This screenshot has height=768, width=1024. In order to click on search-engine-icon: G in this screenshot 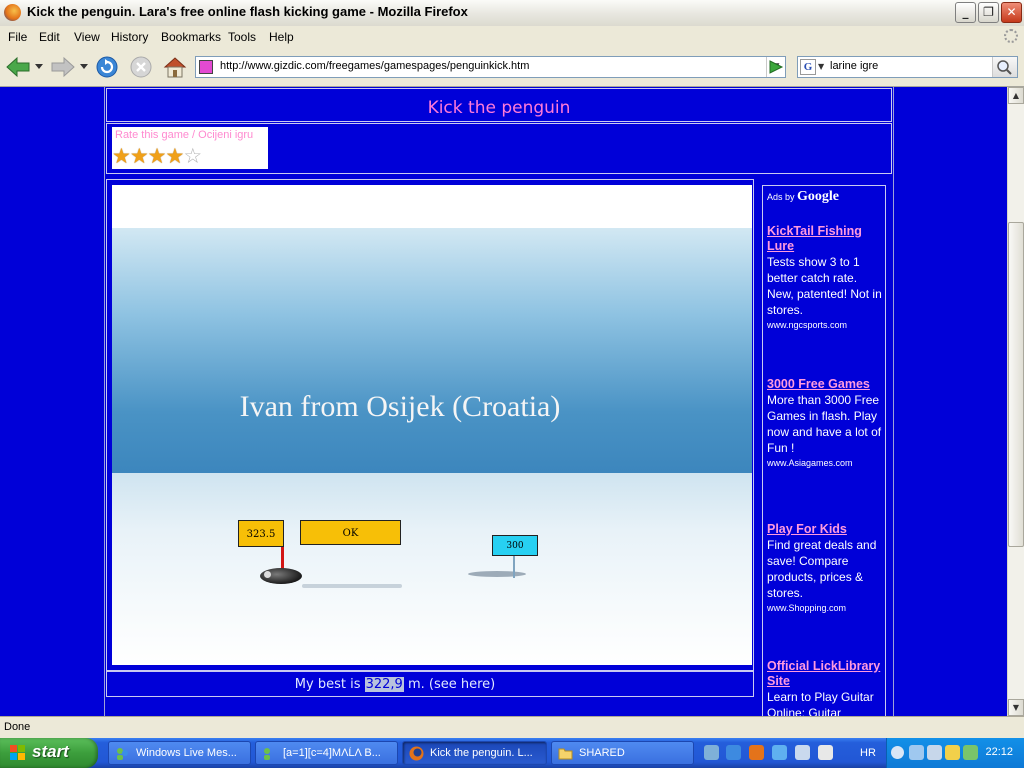, I will do `click(808, 67)`.